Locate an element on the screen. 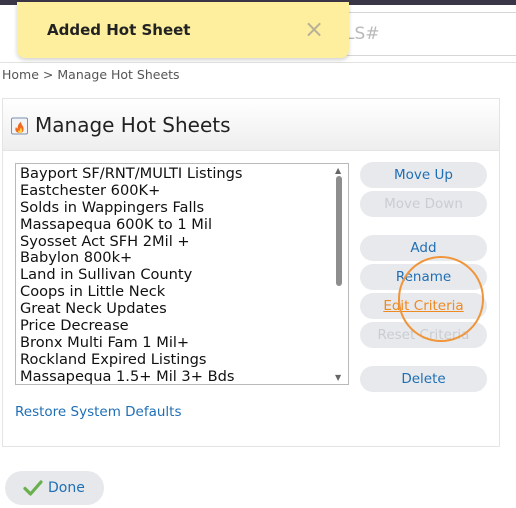 The image size is (516, 508). done-button: Done is located at coordinates (54, 488).